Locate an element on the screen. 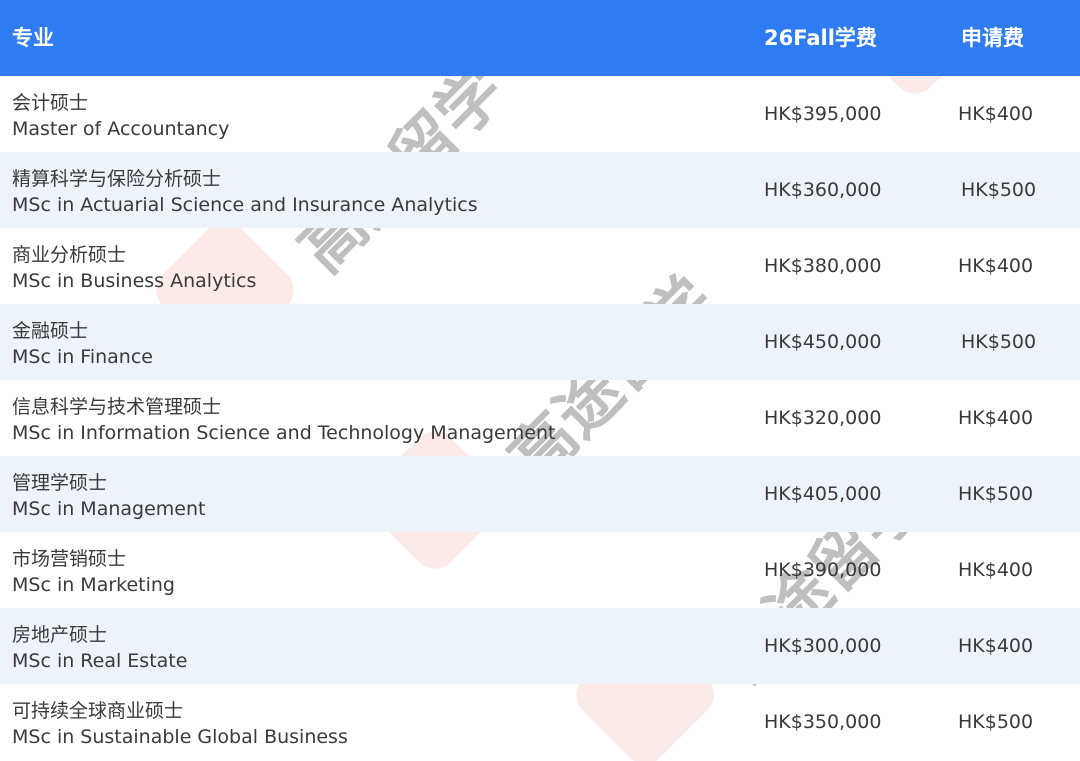 The image size is (1080, 761). program-name-en: MSc in Management is located at coordinates (109, 509).